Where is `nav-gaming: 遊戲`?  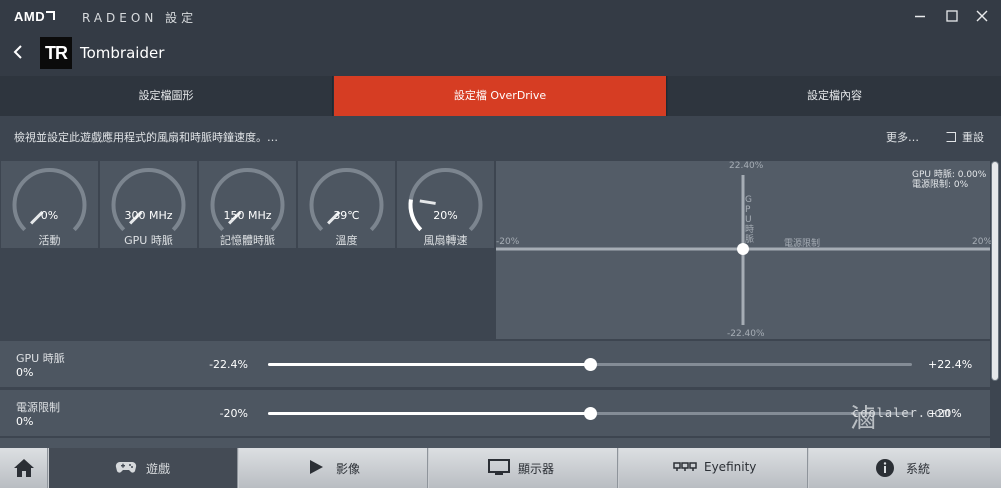 nav-gaming: 遊戲 is located at coordinates (143, 468).